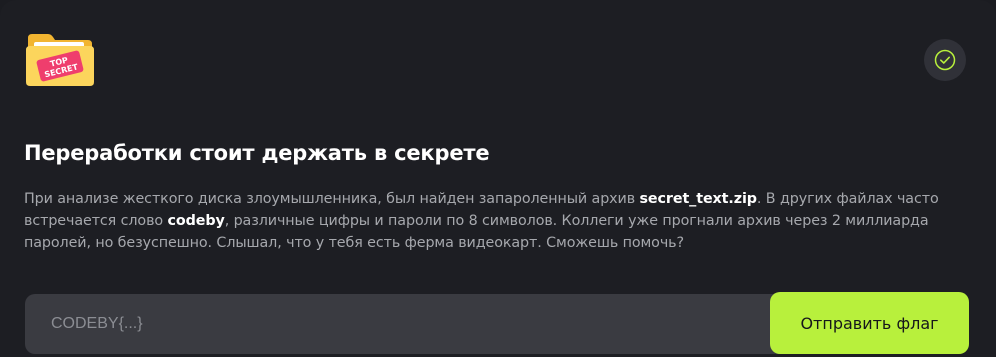 This screenshot has width=996, height=357. Describe the element at coordinates (945, 60) in the screenshot. I see `check-circle-icon` at that location.